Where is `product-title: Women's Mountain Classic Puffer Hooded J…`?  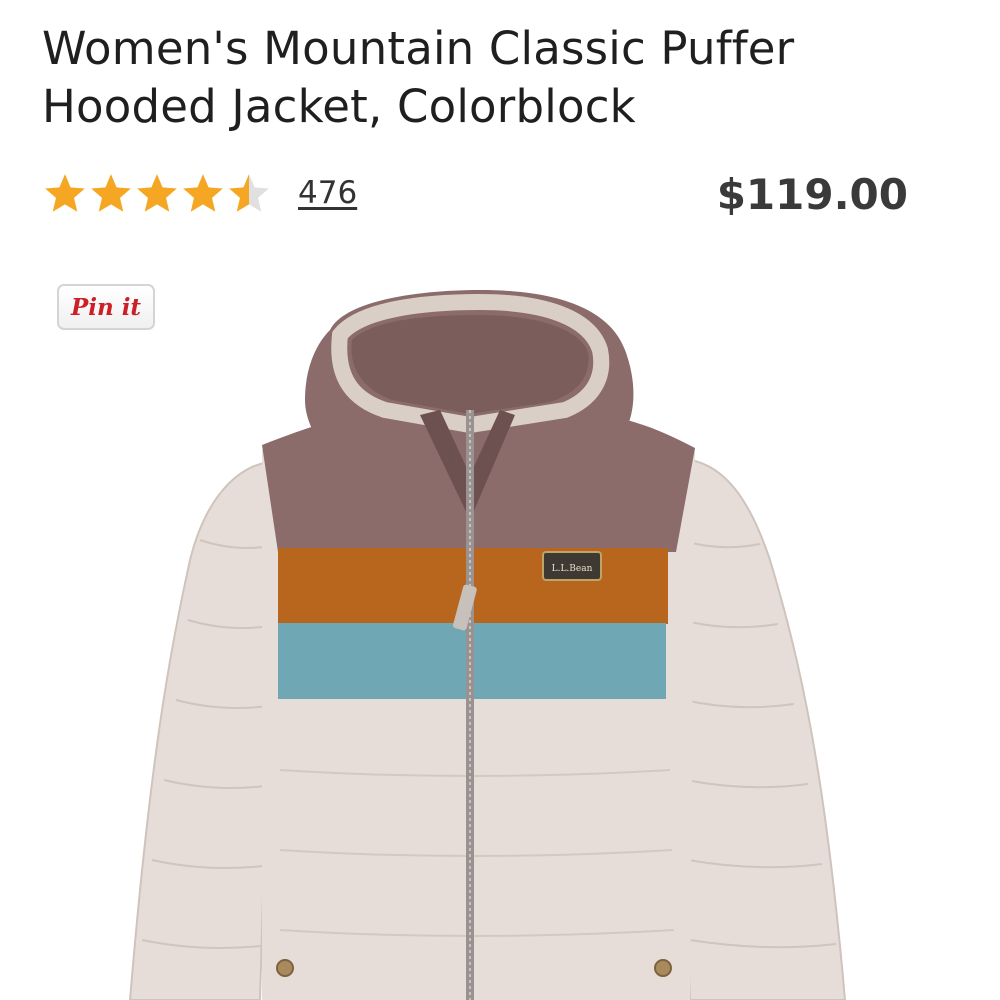
product-title: Women's Mountain Classic Puffer Hooded J… is located at coordinates (418, 77).